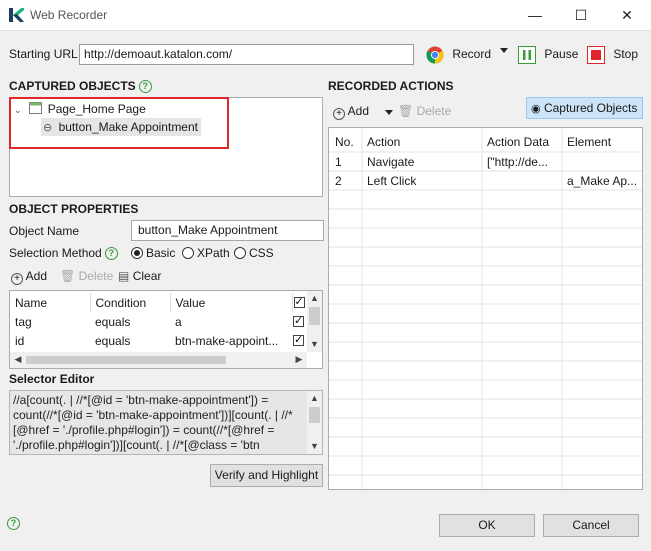 The height and width of the screenshot is (551, 651). I want to click on ok-button: OK, so click(487, 525).